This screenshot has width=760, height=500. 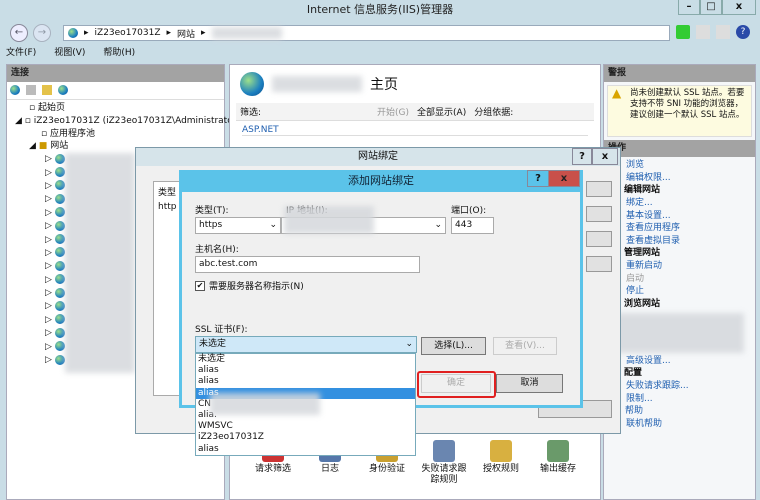 I want to click on remove-button, so click(x=599, y=239).